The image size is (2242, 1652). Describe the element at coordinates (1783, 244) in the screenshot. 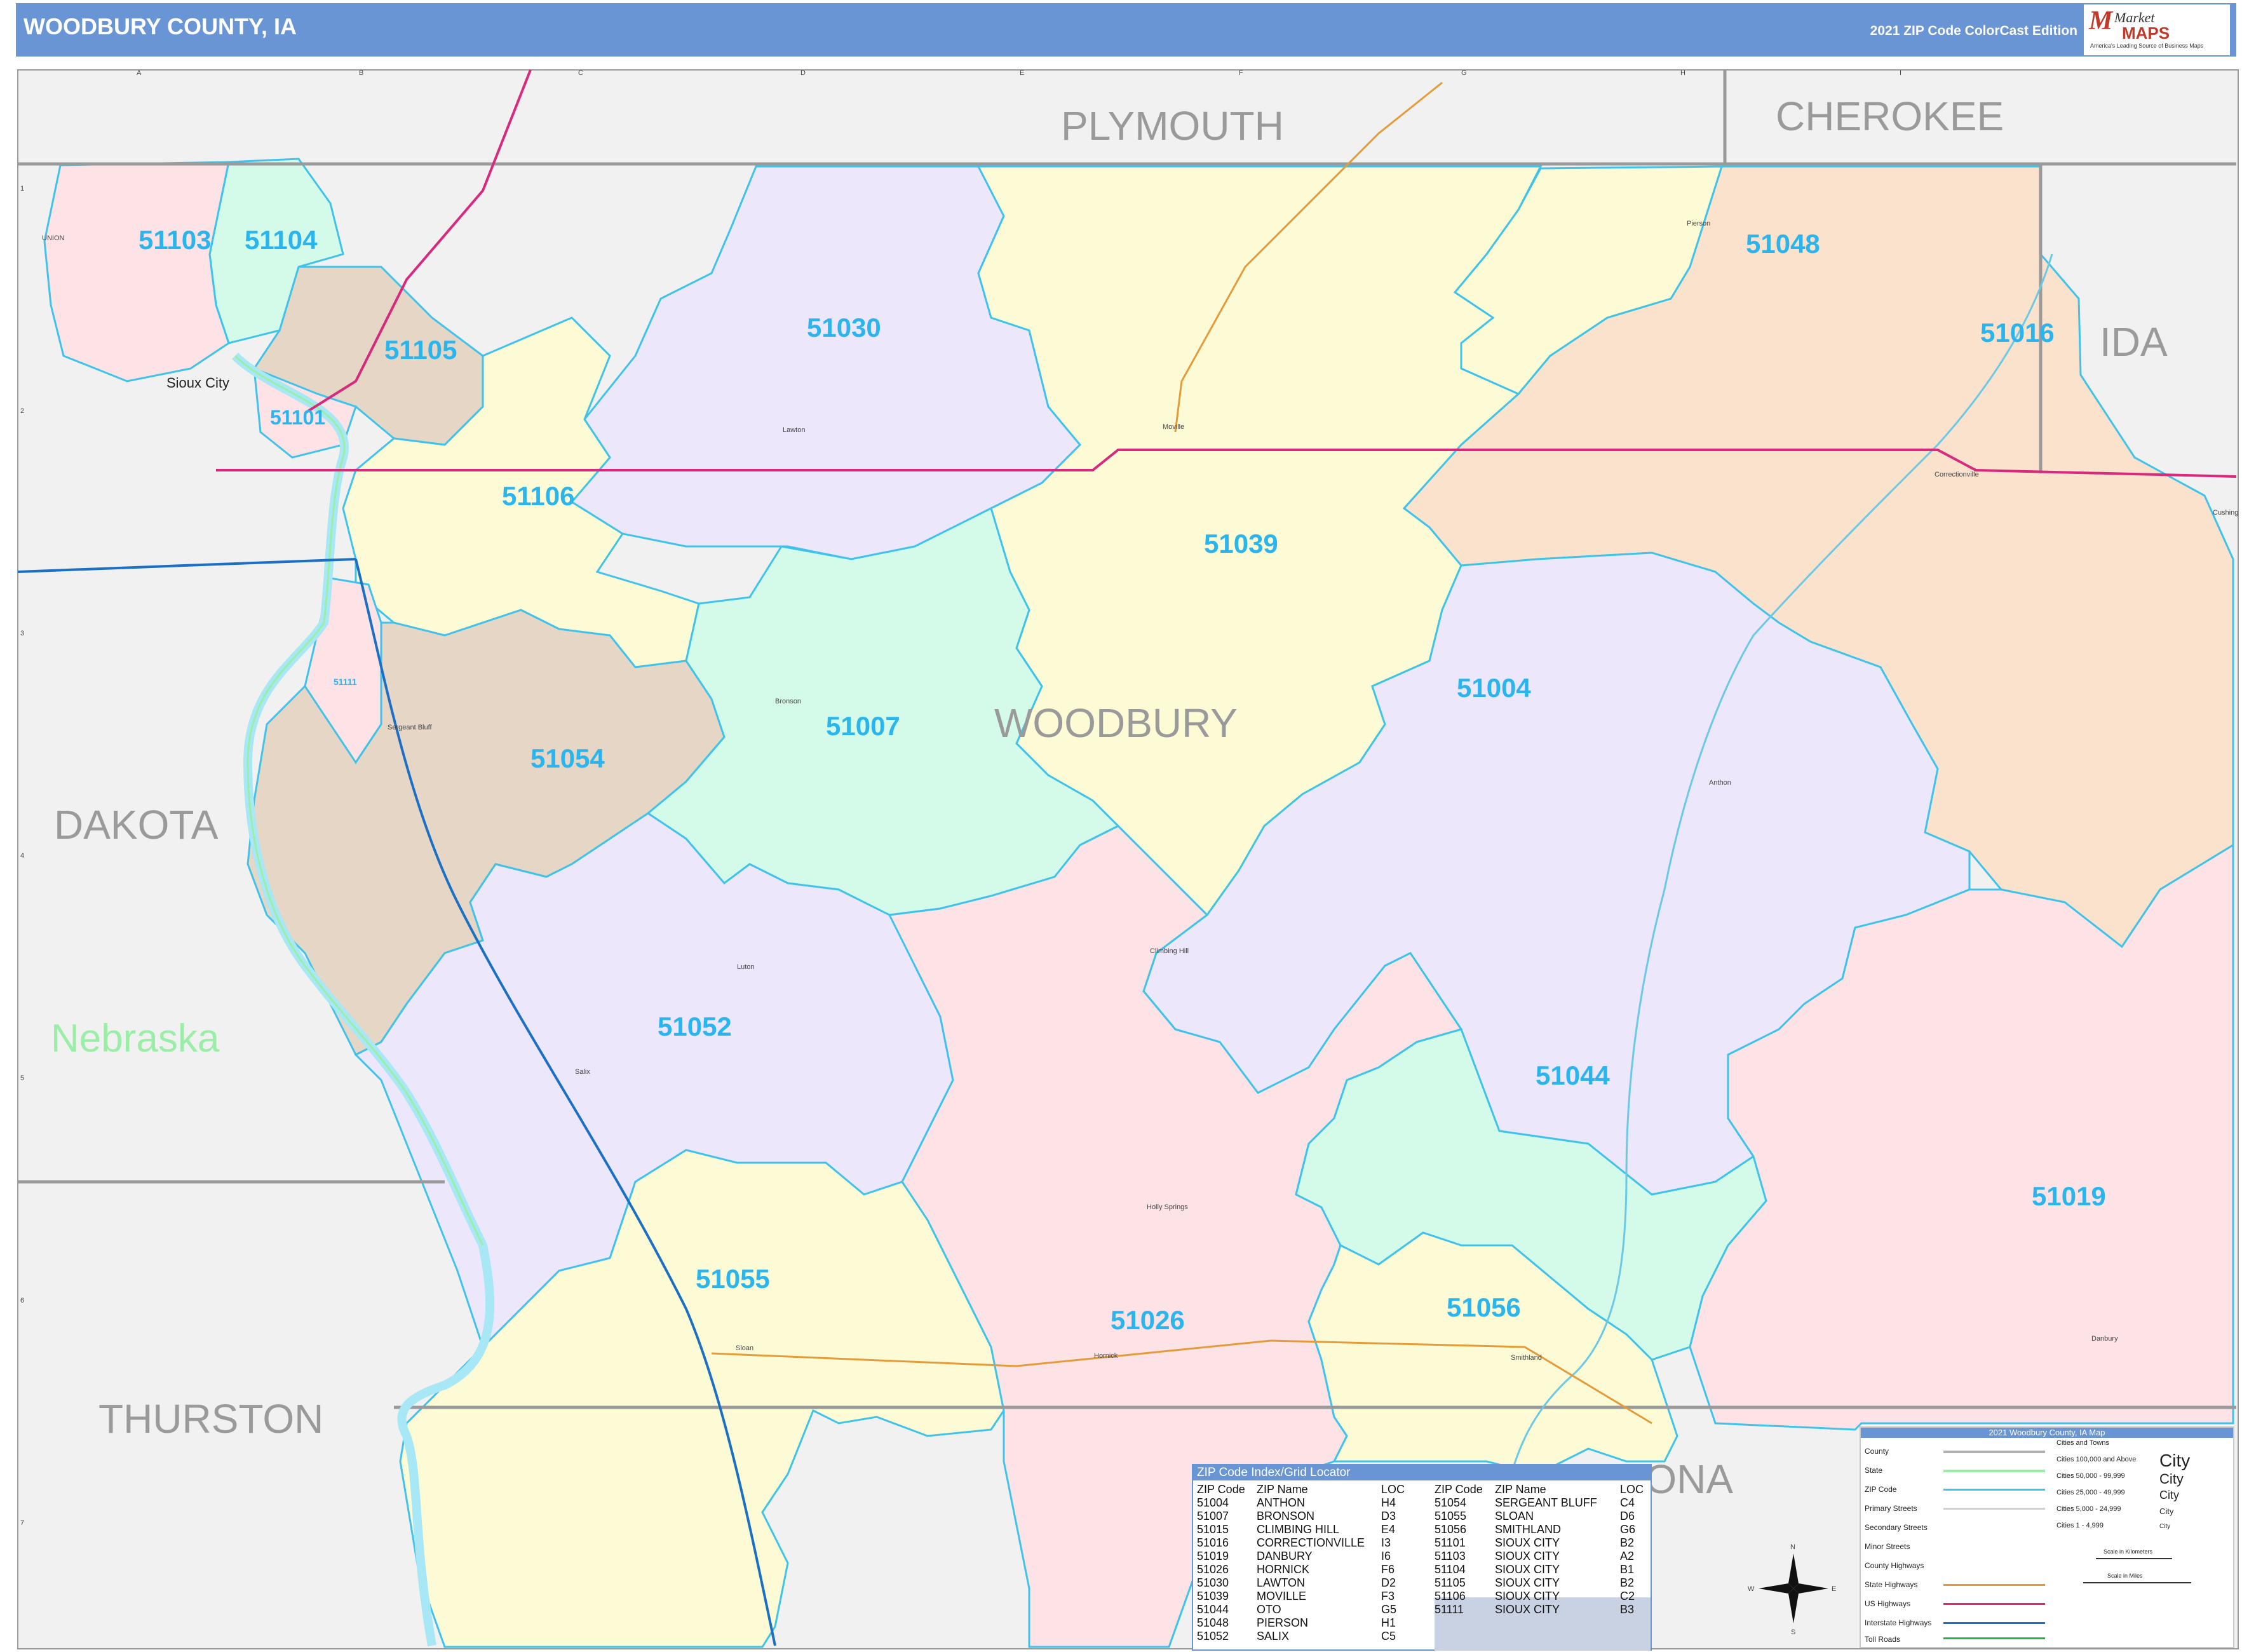

I see `zip-label-51048: 51048` at that location.